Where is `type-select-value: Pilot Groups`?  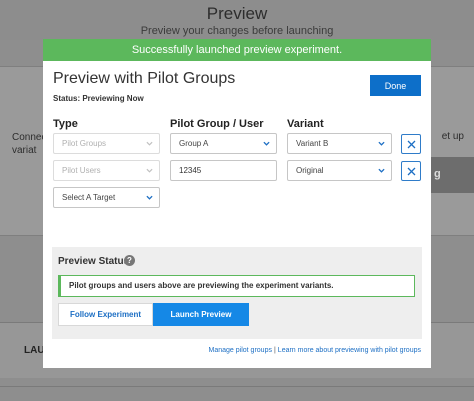 type-select-value: Pilot Groups is located at coordinates (84, 143).